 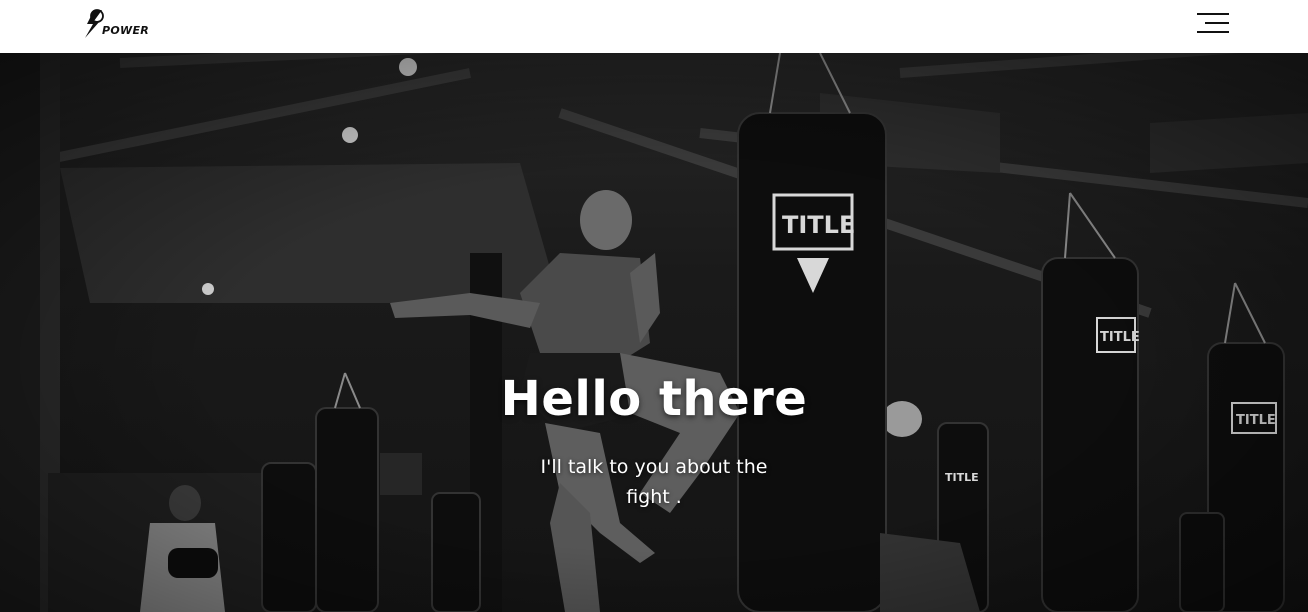 I want to click on hero-subtitle: I'll talk to you about the fight ., so click(x=654, y=482).